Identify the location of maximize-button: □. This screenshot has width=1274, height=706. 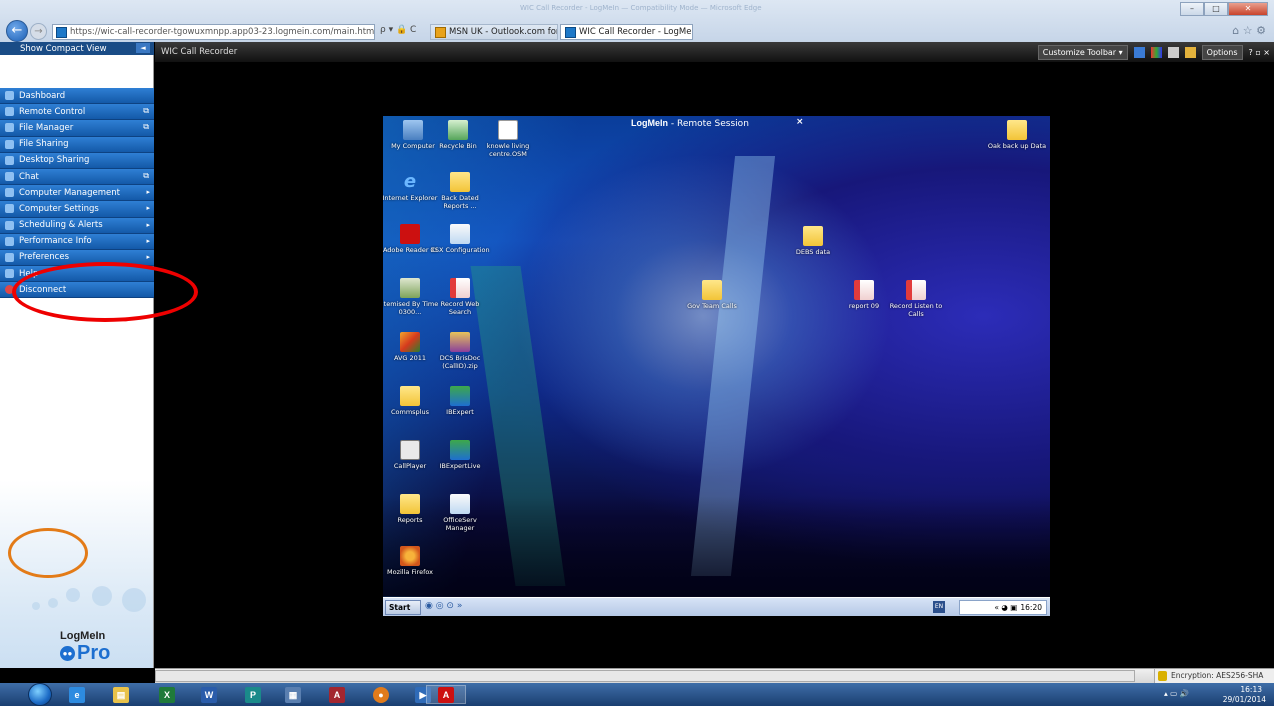
(1216, 9).